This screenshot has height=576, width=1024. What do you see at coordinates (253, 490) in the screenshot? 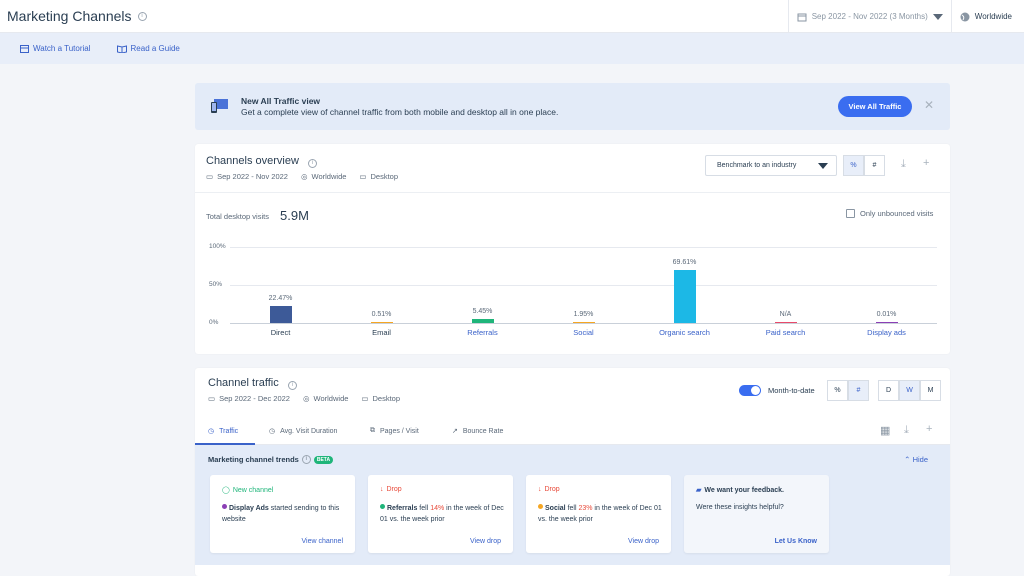
I see `insight-header-label: New channel` at bounding box center [253, 490].